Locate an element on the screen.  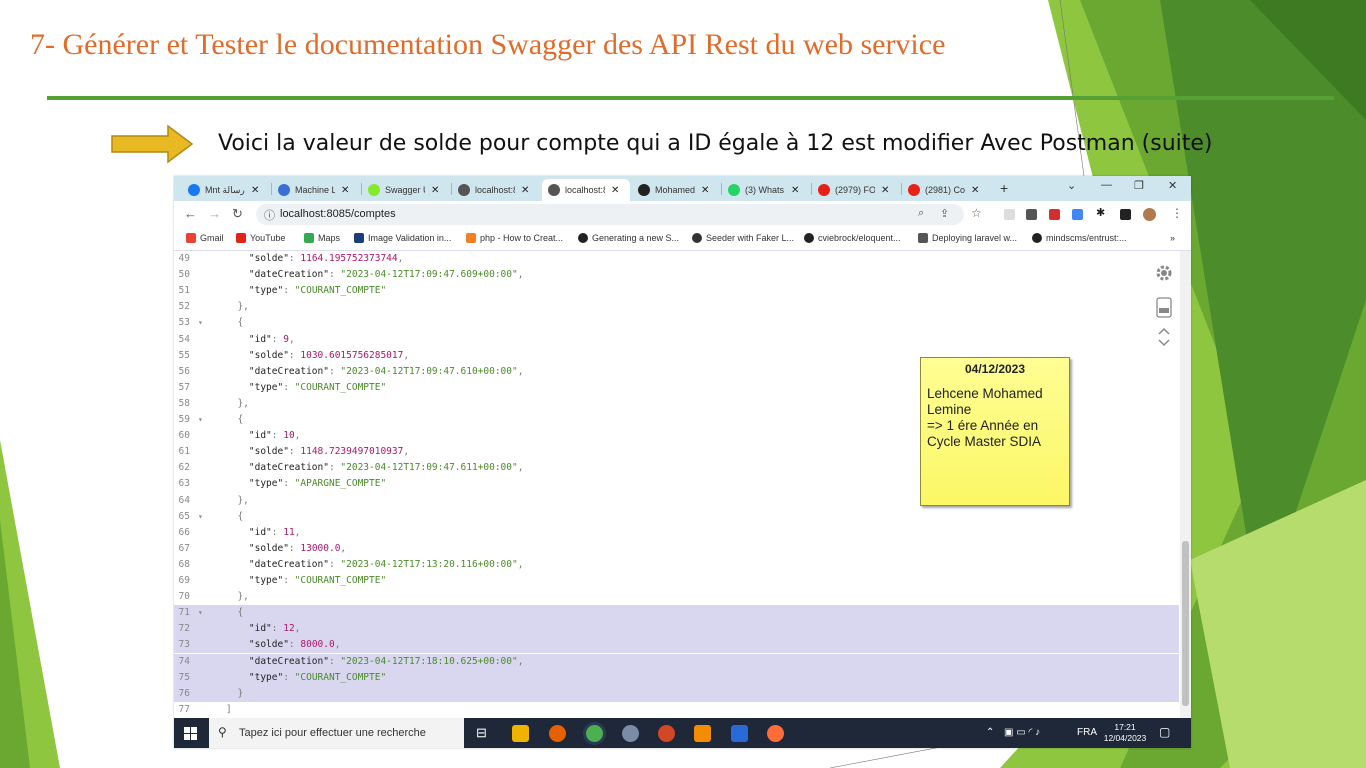
line-number: 70 is located at coordinates (184, 597).